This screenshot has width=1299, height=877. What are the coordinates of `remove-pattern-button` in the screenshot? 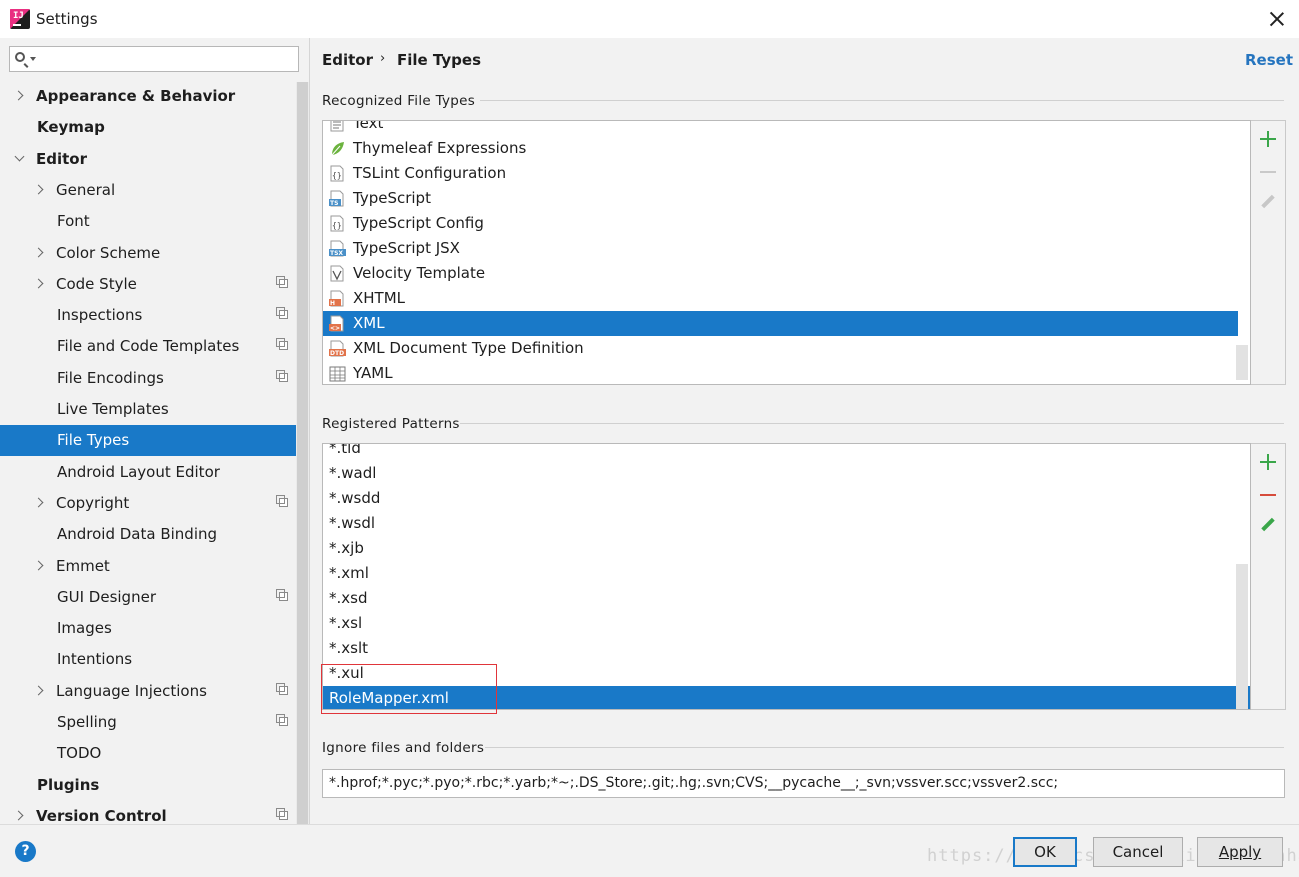 It's located at (1268, 495).